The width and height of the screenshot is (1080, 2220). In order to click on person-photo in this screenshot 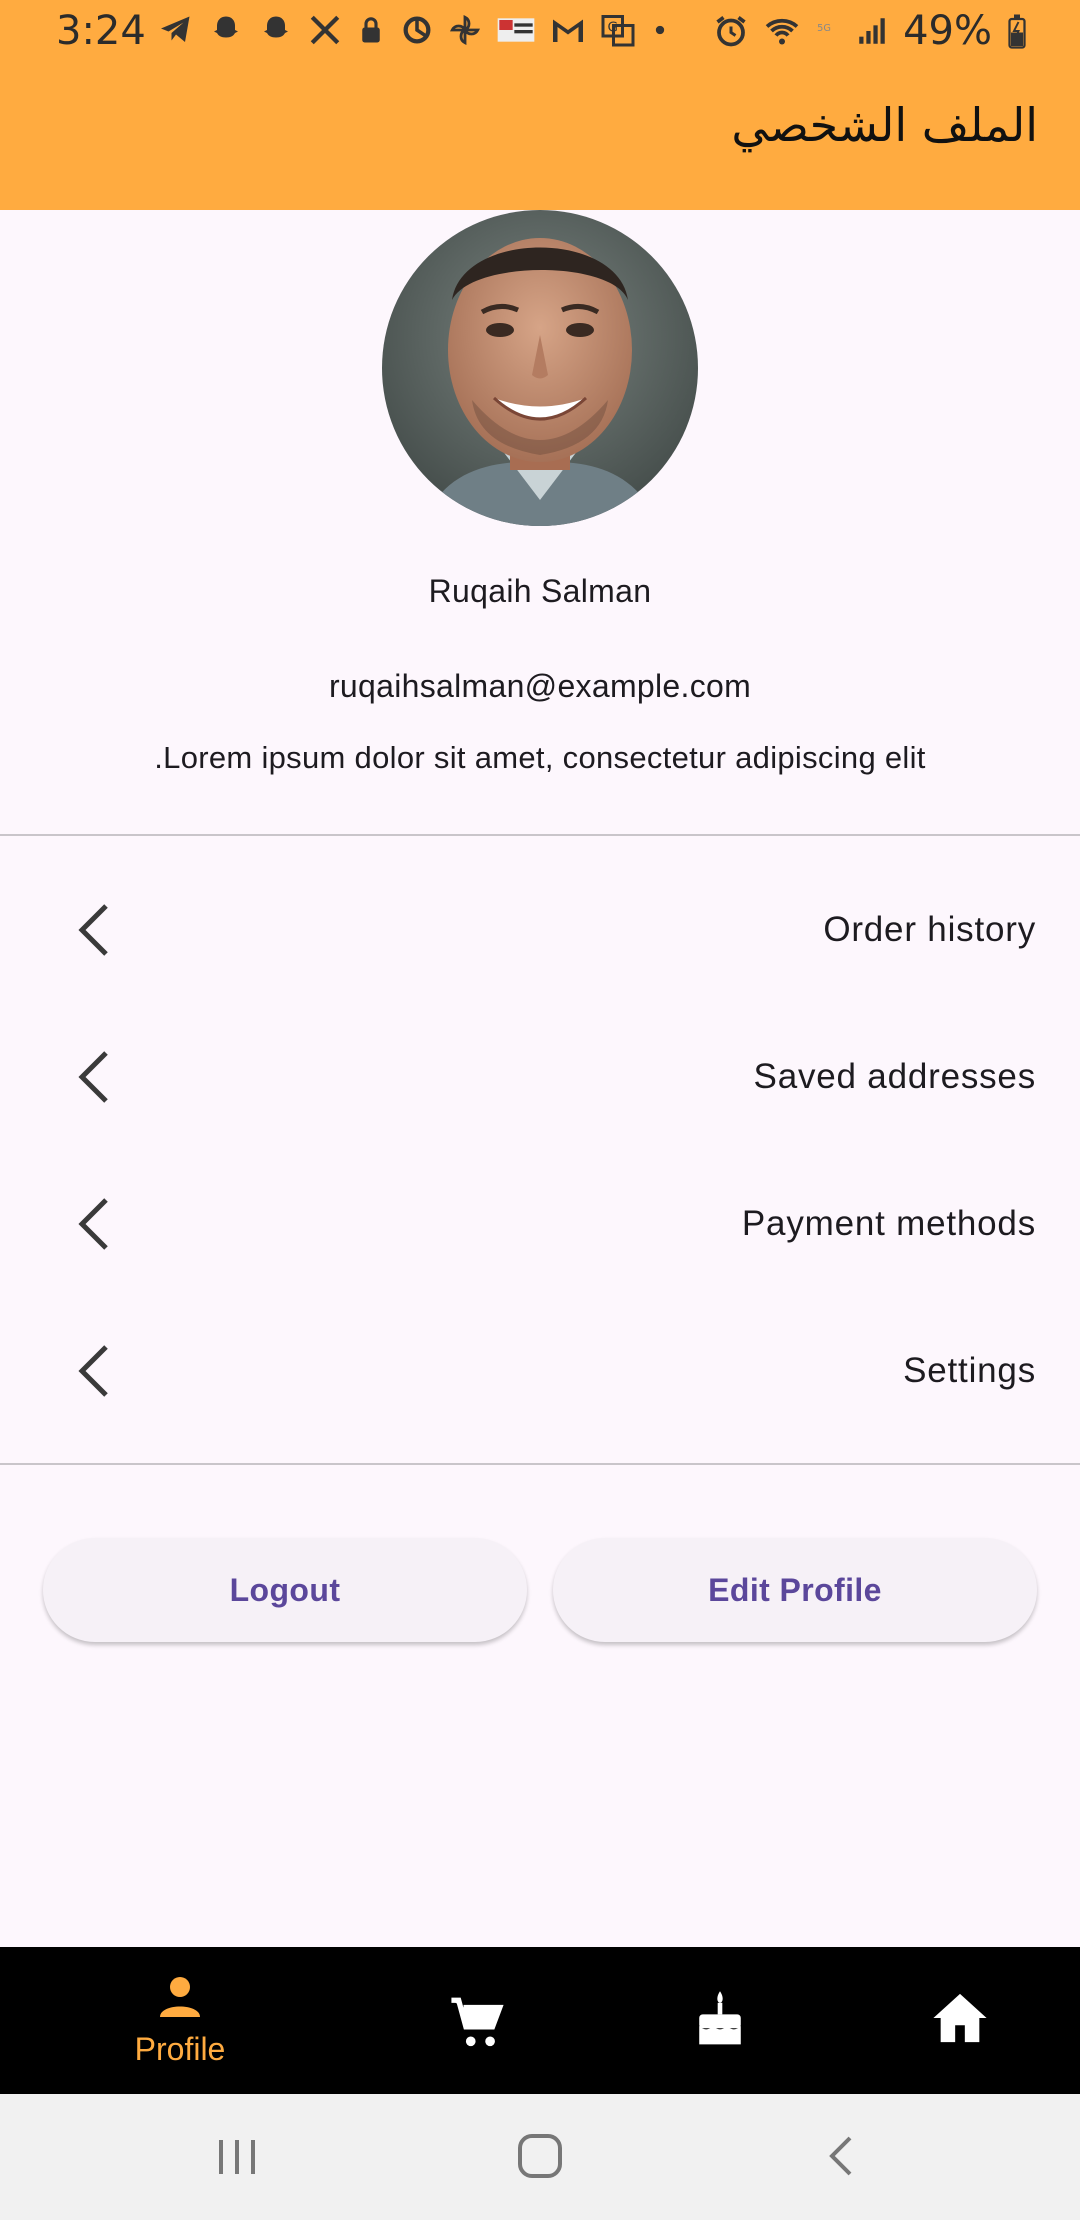, I will do `click(540, 368)`.